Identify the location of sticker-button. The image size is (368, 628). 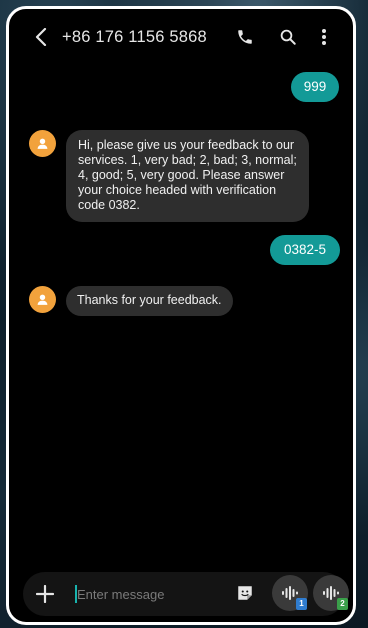
(245, 593).